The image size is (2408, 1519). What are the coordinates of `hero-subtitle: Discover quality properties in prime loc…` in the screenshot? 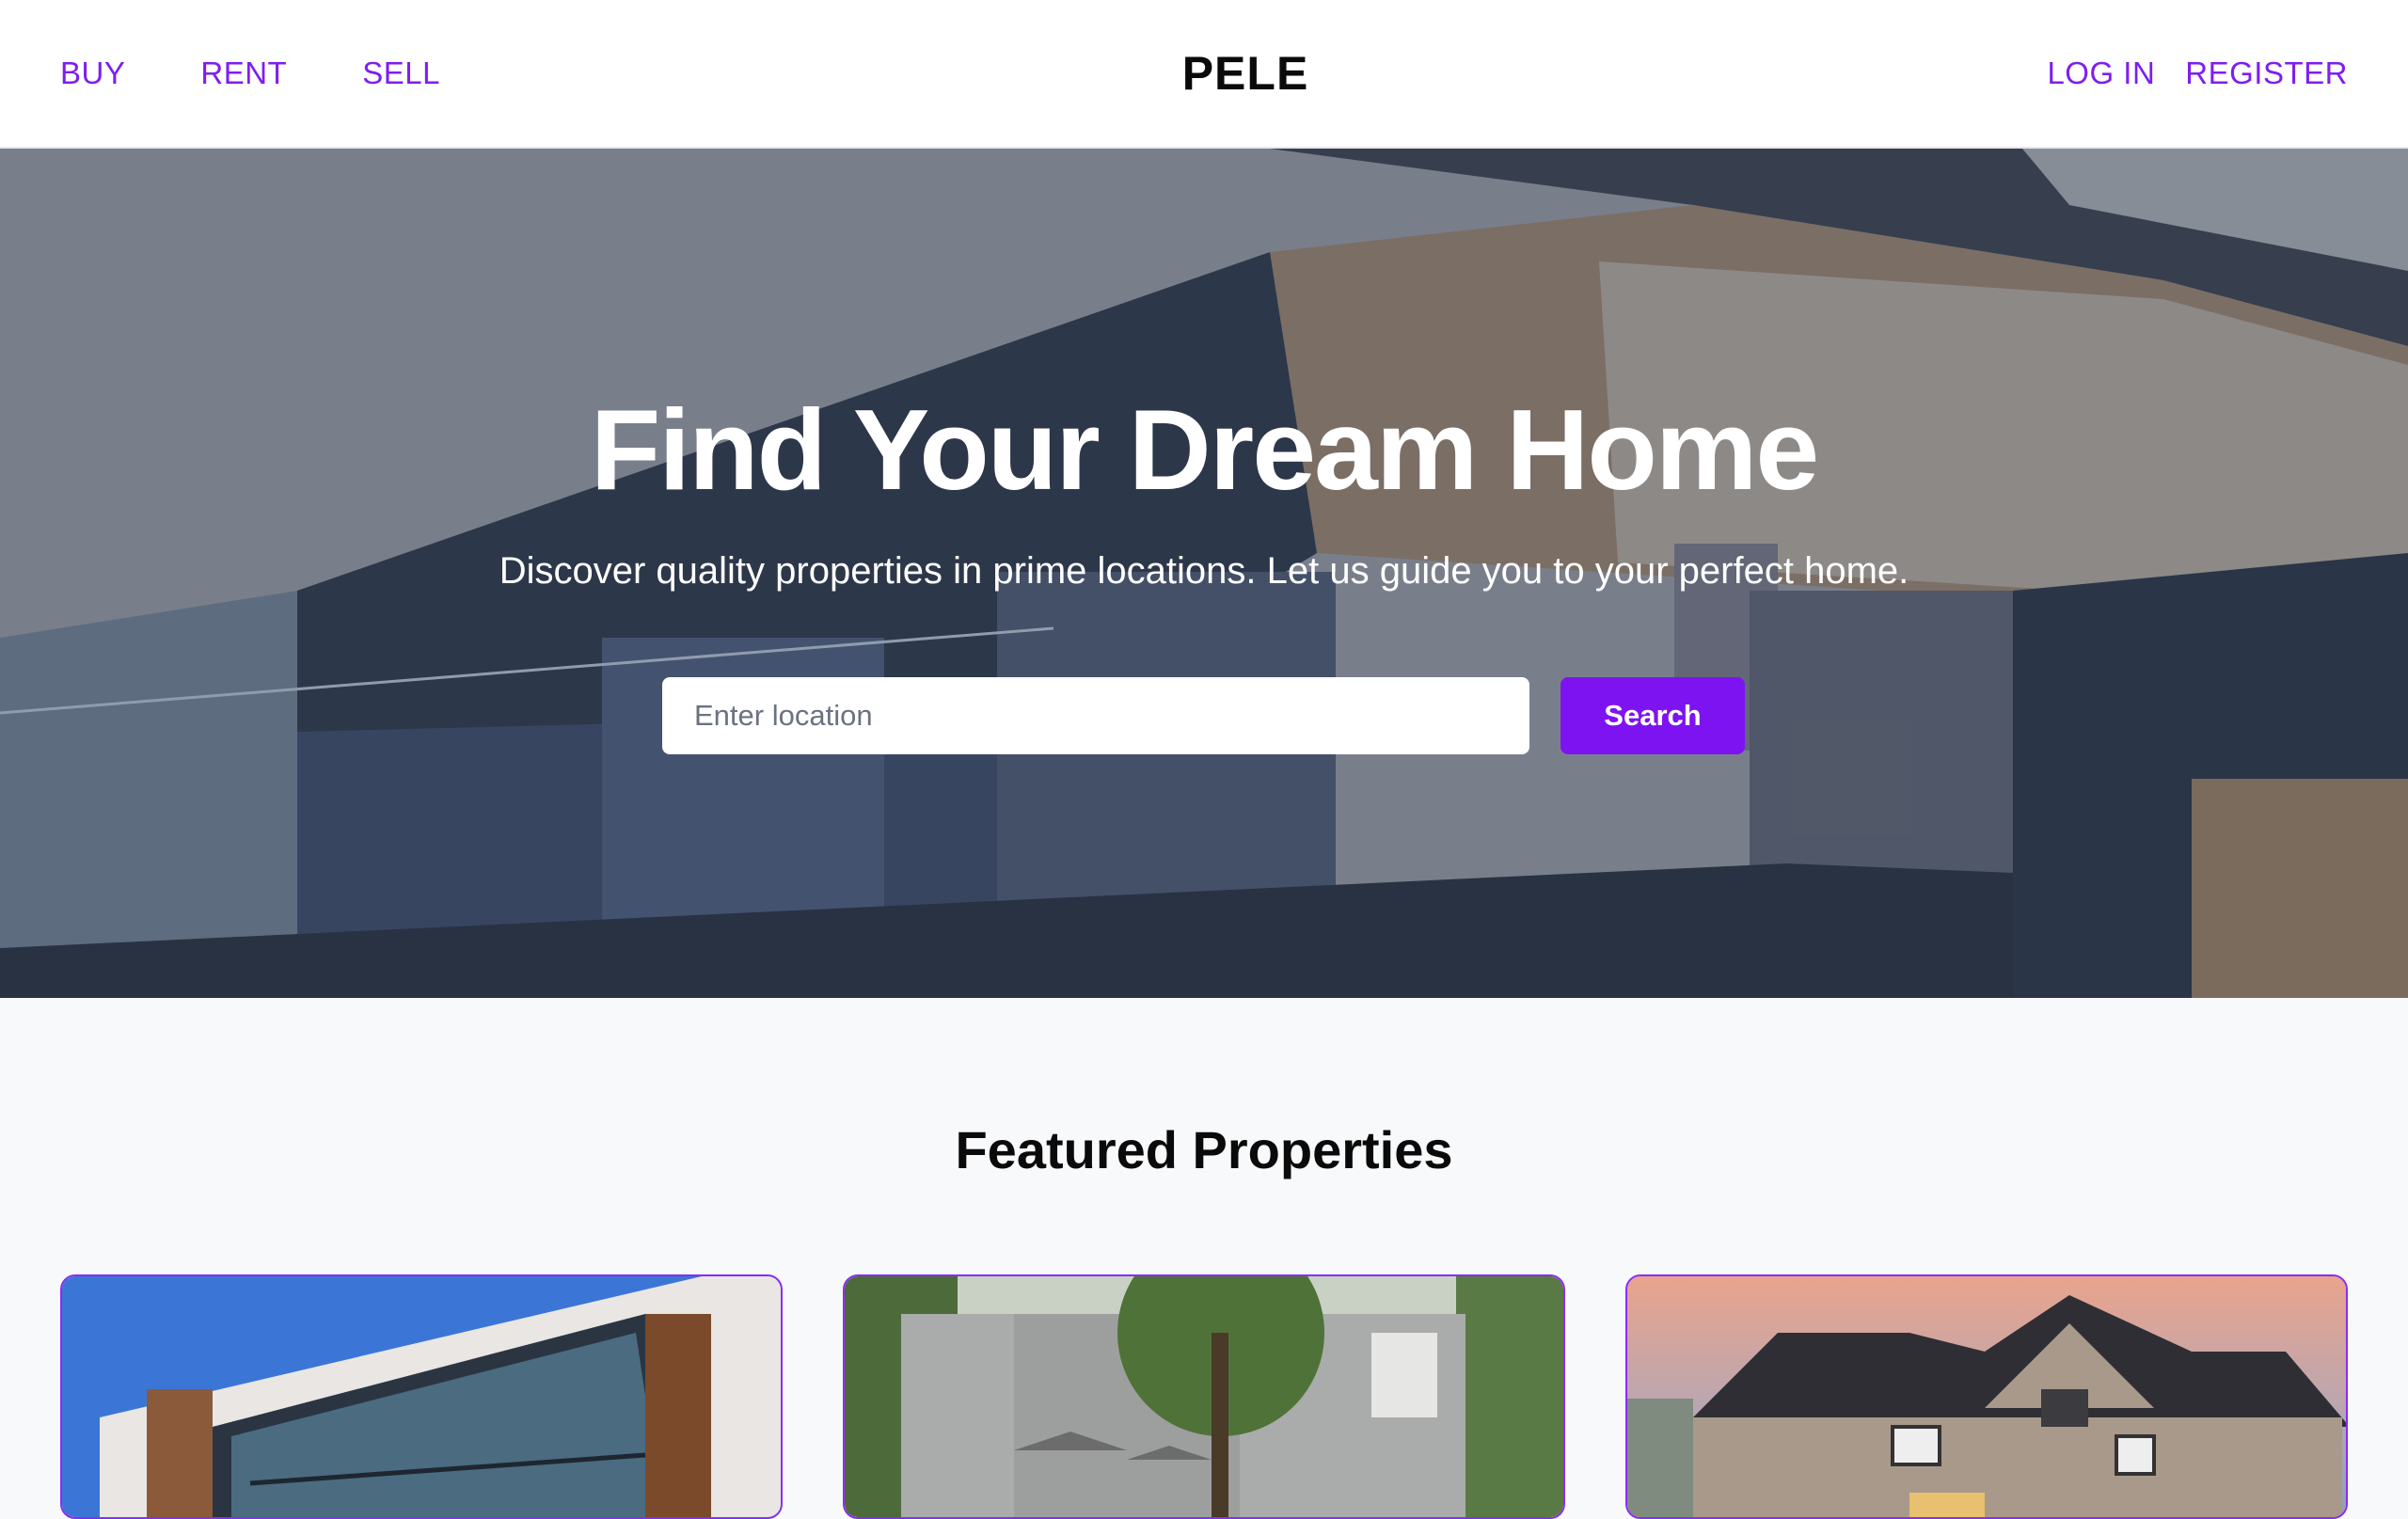 It's located at (1204, 571).